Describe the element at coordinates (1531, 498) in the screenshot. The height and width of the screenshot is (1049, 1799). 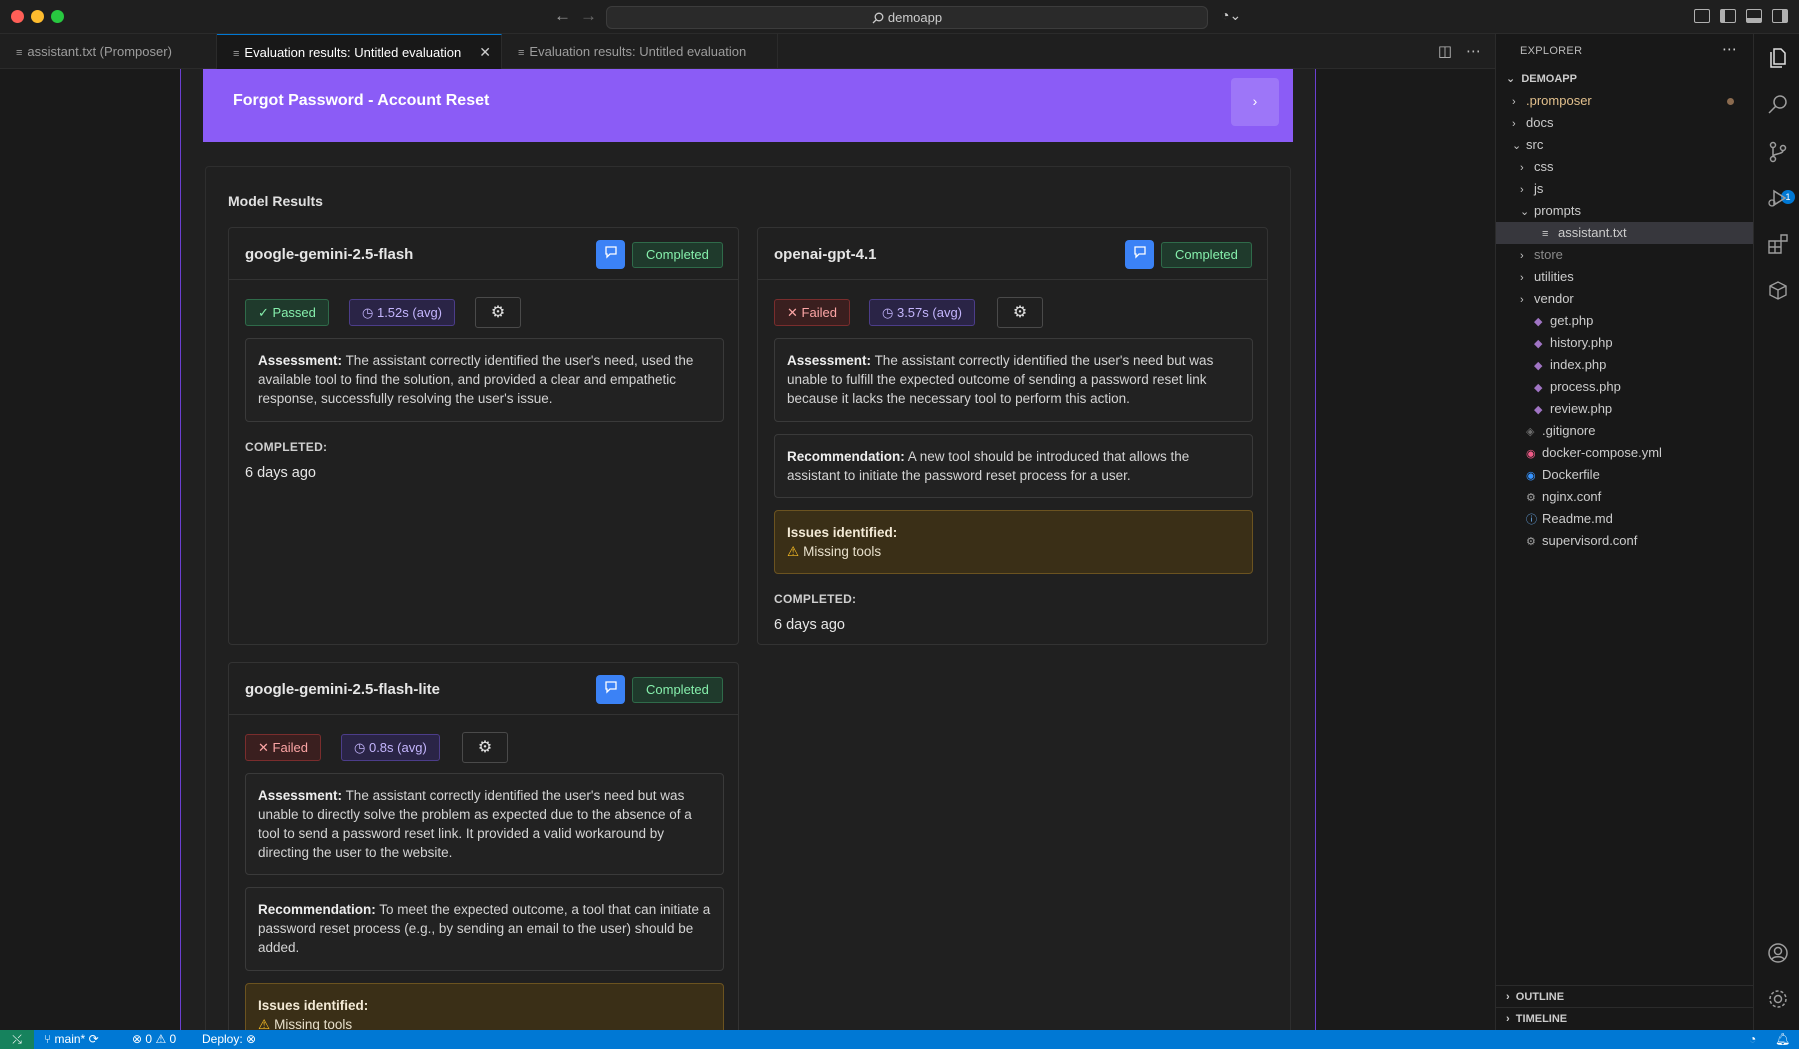
I see `config-file-icon: ⚙` at that location.